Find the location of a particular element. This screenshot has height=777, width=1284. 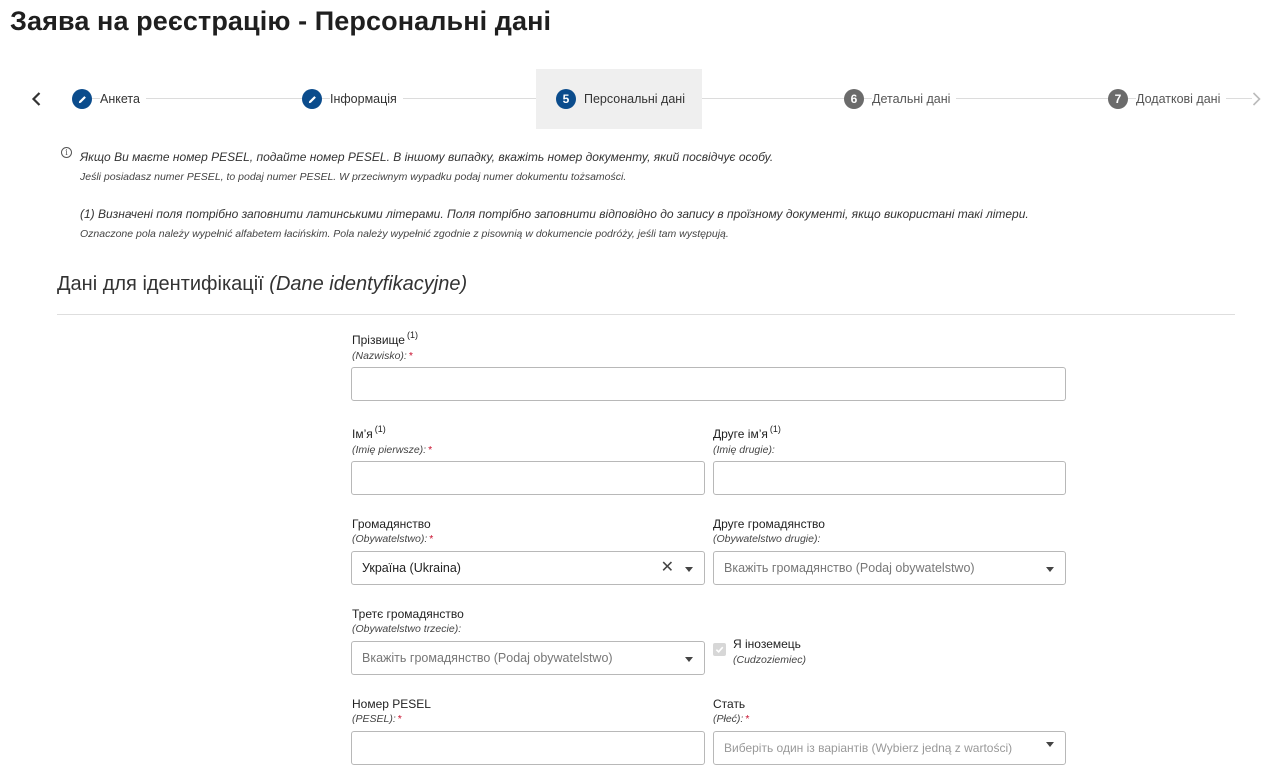

surname-sublabel-text: (Nazwisko): is located at coordinates (379, 356).